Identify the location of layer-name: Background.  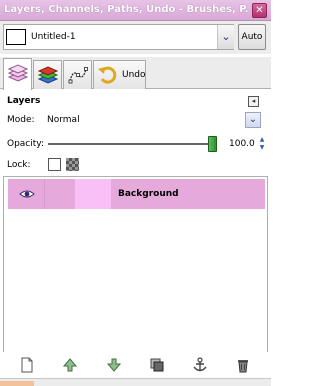
(148, 194).